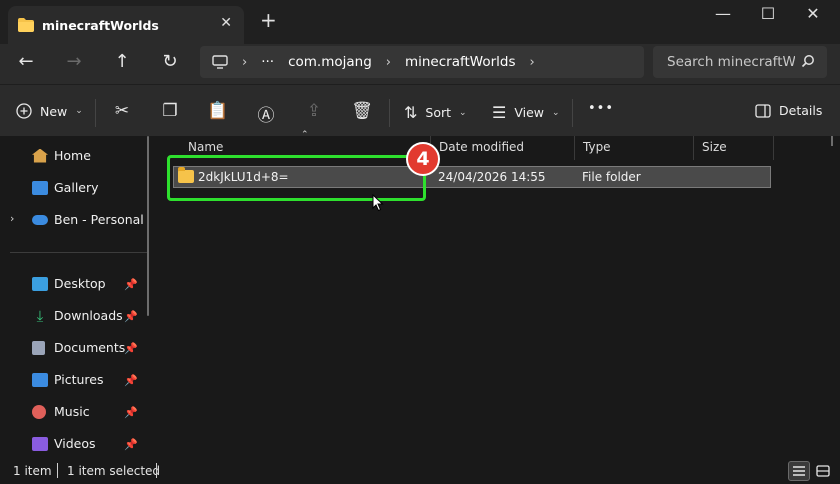 This screenshot has height=484, width=840. Describe the element at coordinates (460, 62) in the screenshot. I see `breadcrumb-minecraftworlds: minecraftWorlds` at that location.